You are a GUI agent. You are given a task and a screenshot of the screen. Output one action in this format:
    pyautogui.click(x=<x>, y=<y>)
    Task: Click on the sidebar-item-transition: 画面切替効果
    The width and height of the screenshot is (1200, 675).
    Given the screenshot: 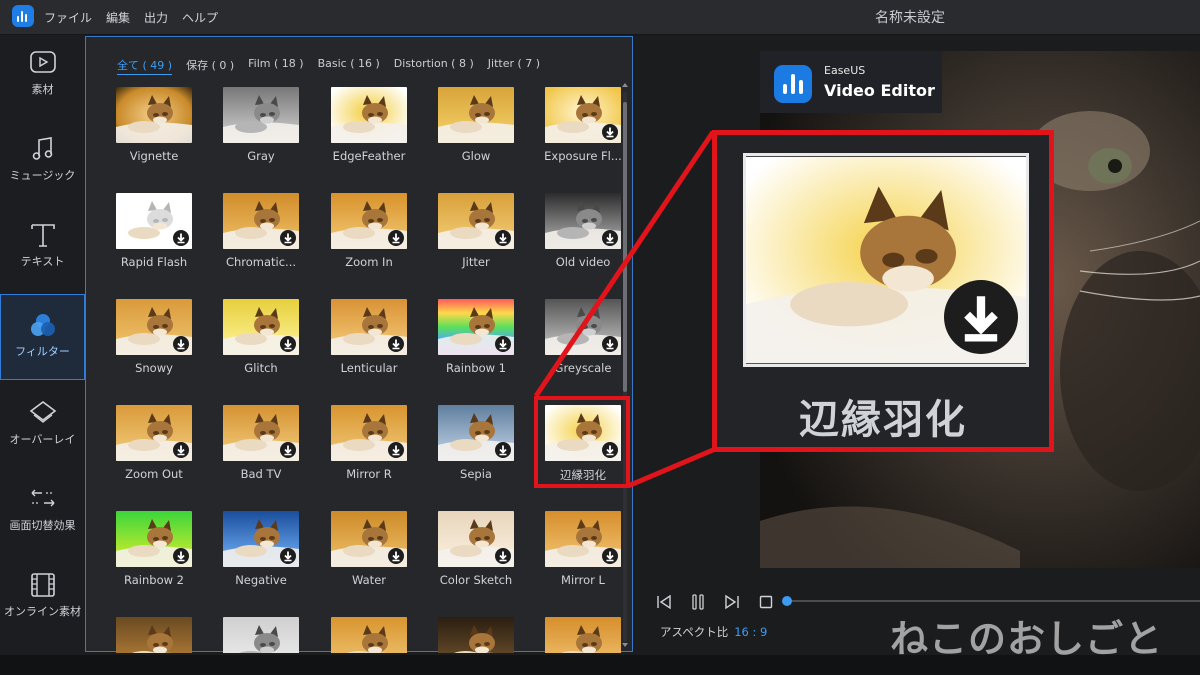 What is the action you would take?
    pyautogui.click(x=42, y=527)
    